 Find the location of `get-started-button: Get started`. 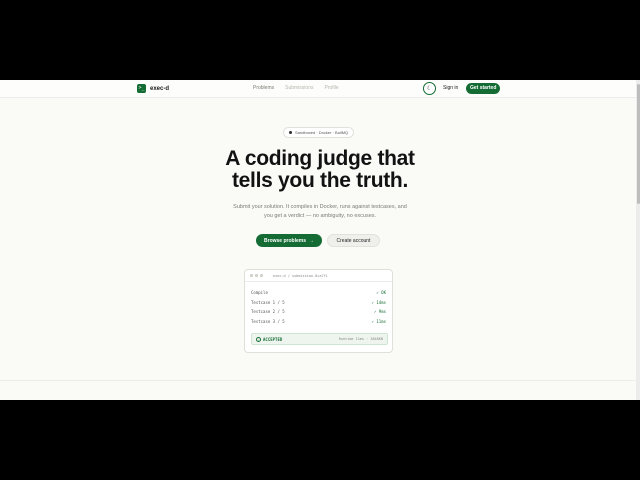

get-started-button: Get started is located at coordinates (483, 88).